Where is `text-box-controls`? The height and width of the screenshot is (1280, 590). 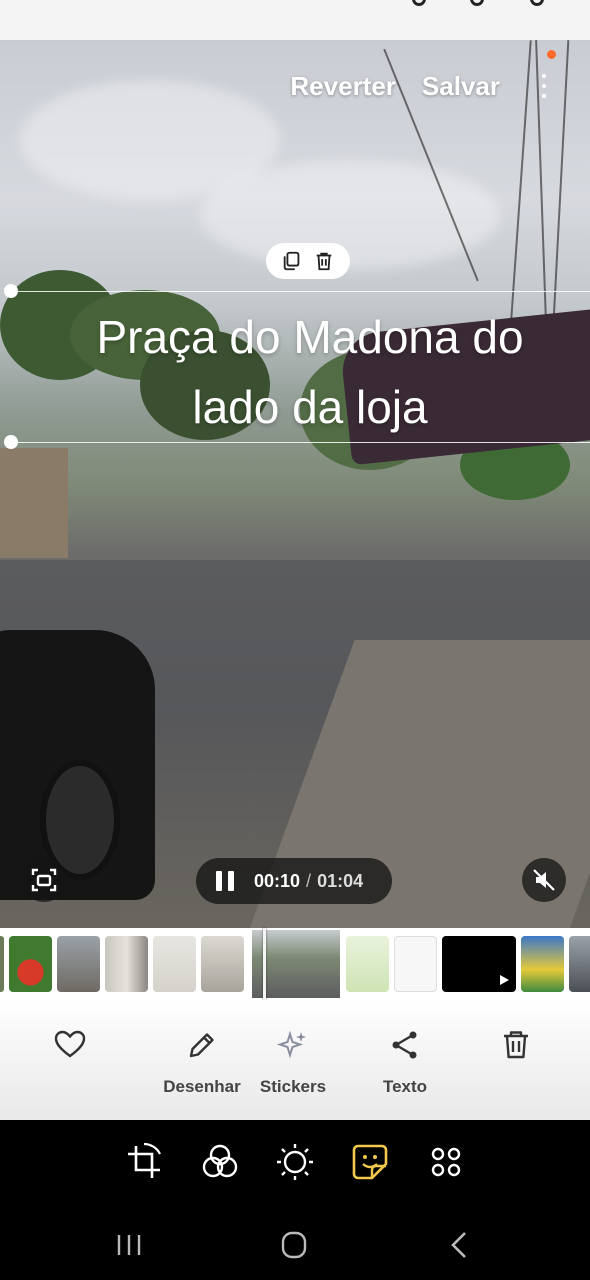 text-box-controls is located at coordinates (308, 261).